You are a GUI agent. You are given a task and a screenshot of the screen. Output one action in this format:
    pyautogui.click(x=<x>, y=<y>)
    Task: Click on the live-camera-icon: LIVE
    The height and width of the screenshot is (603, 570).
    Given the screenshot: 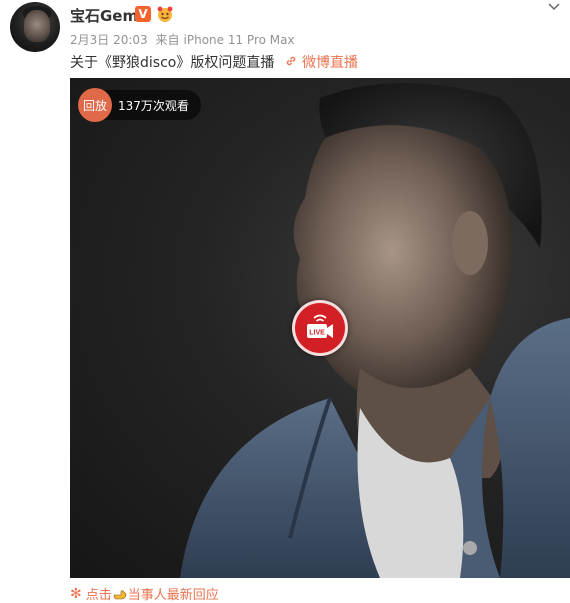 What is the action you would take?
    pyautogui.click(x=320, y=326)
    